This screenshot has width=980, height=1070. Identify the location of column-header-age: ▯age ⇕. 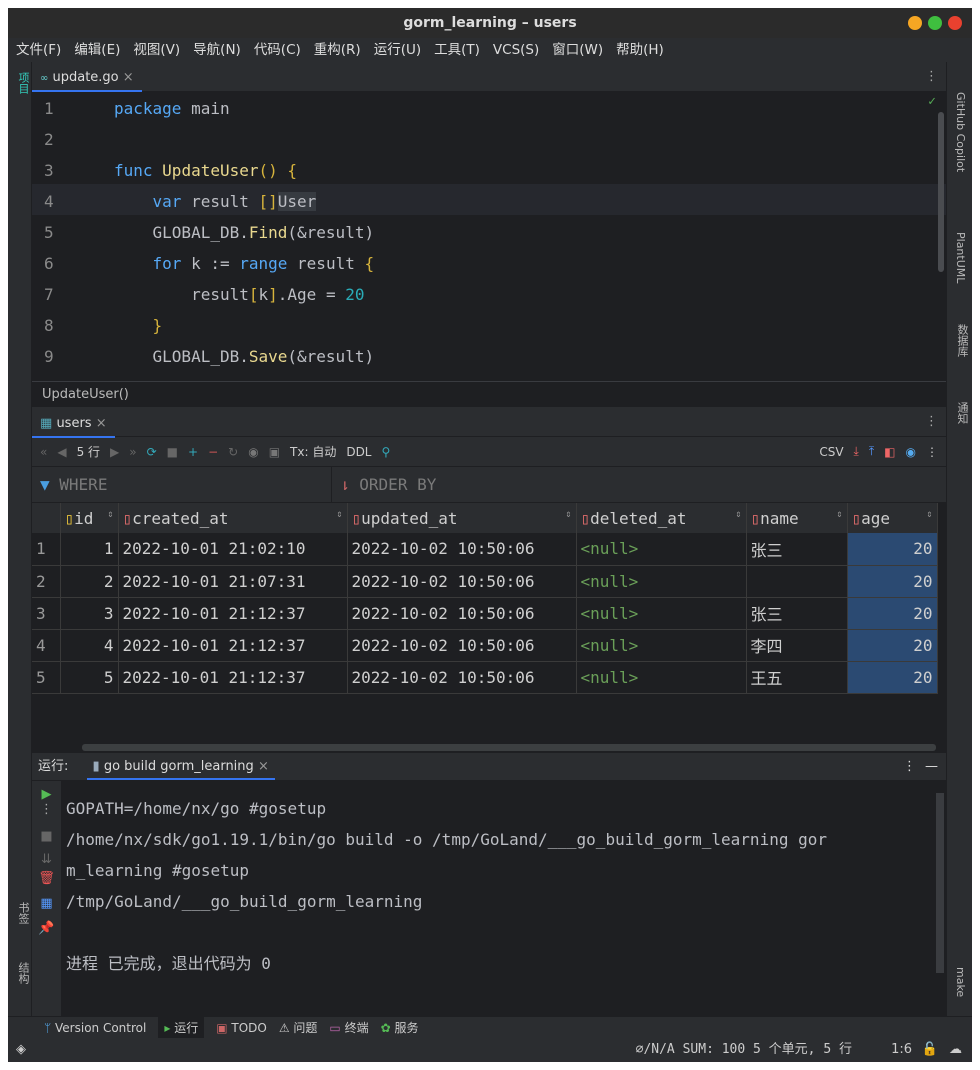
(892, 518).